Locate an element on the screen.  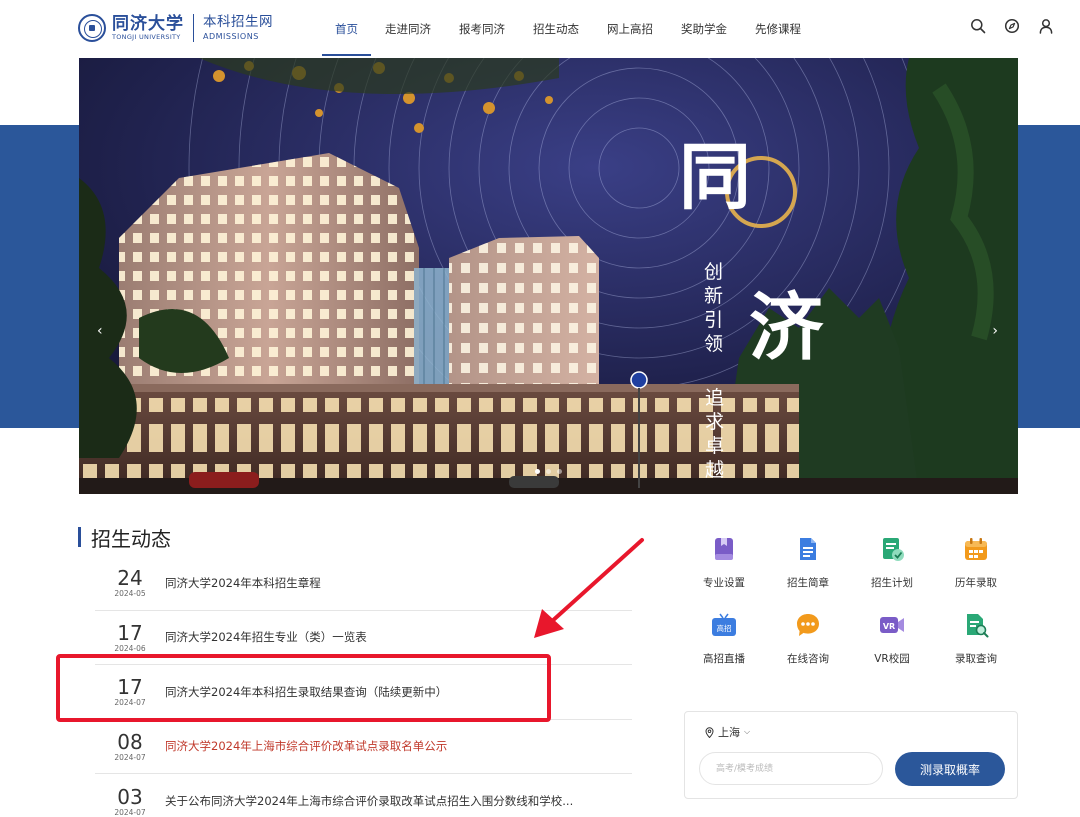
banner-slogan-innovate: 创新引领 is located at coordinates (714, 308).